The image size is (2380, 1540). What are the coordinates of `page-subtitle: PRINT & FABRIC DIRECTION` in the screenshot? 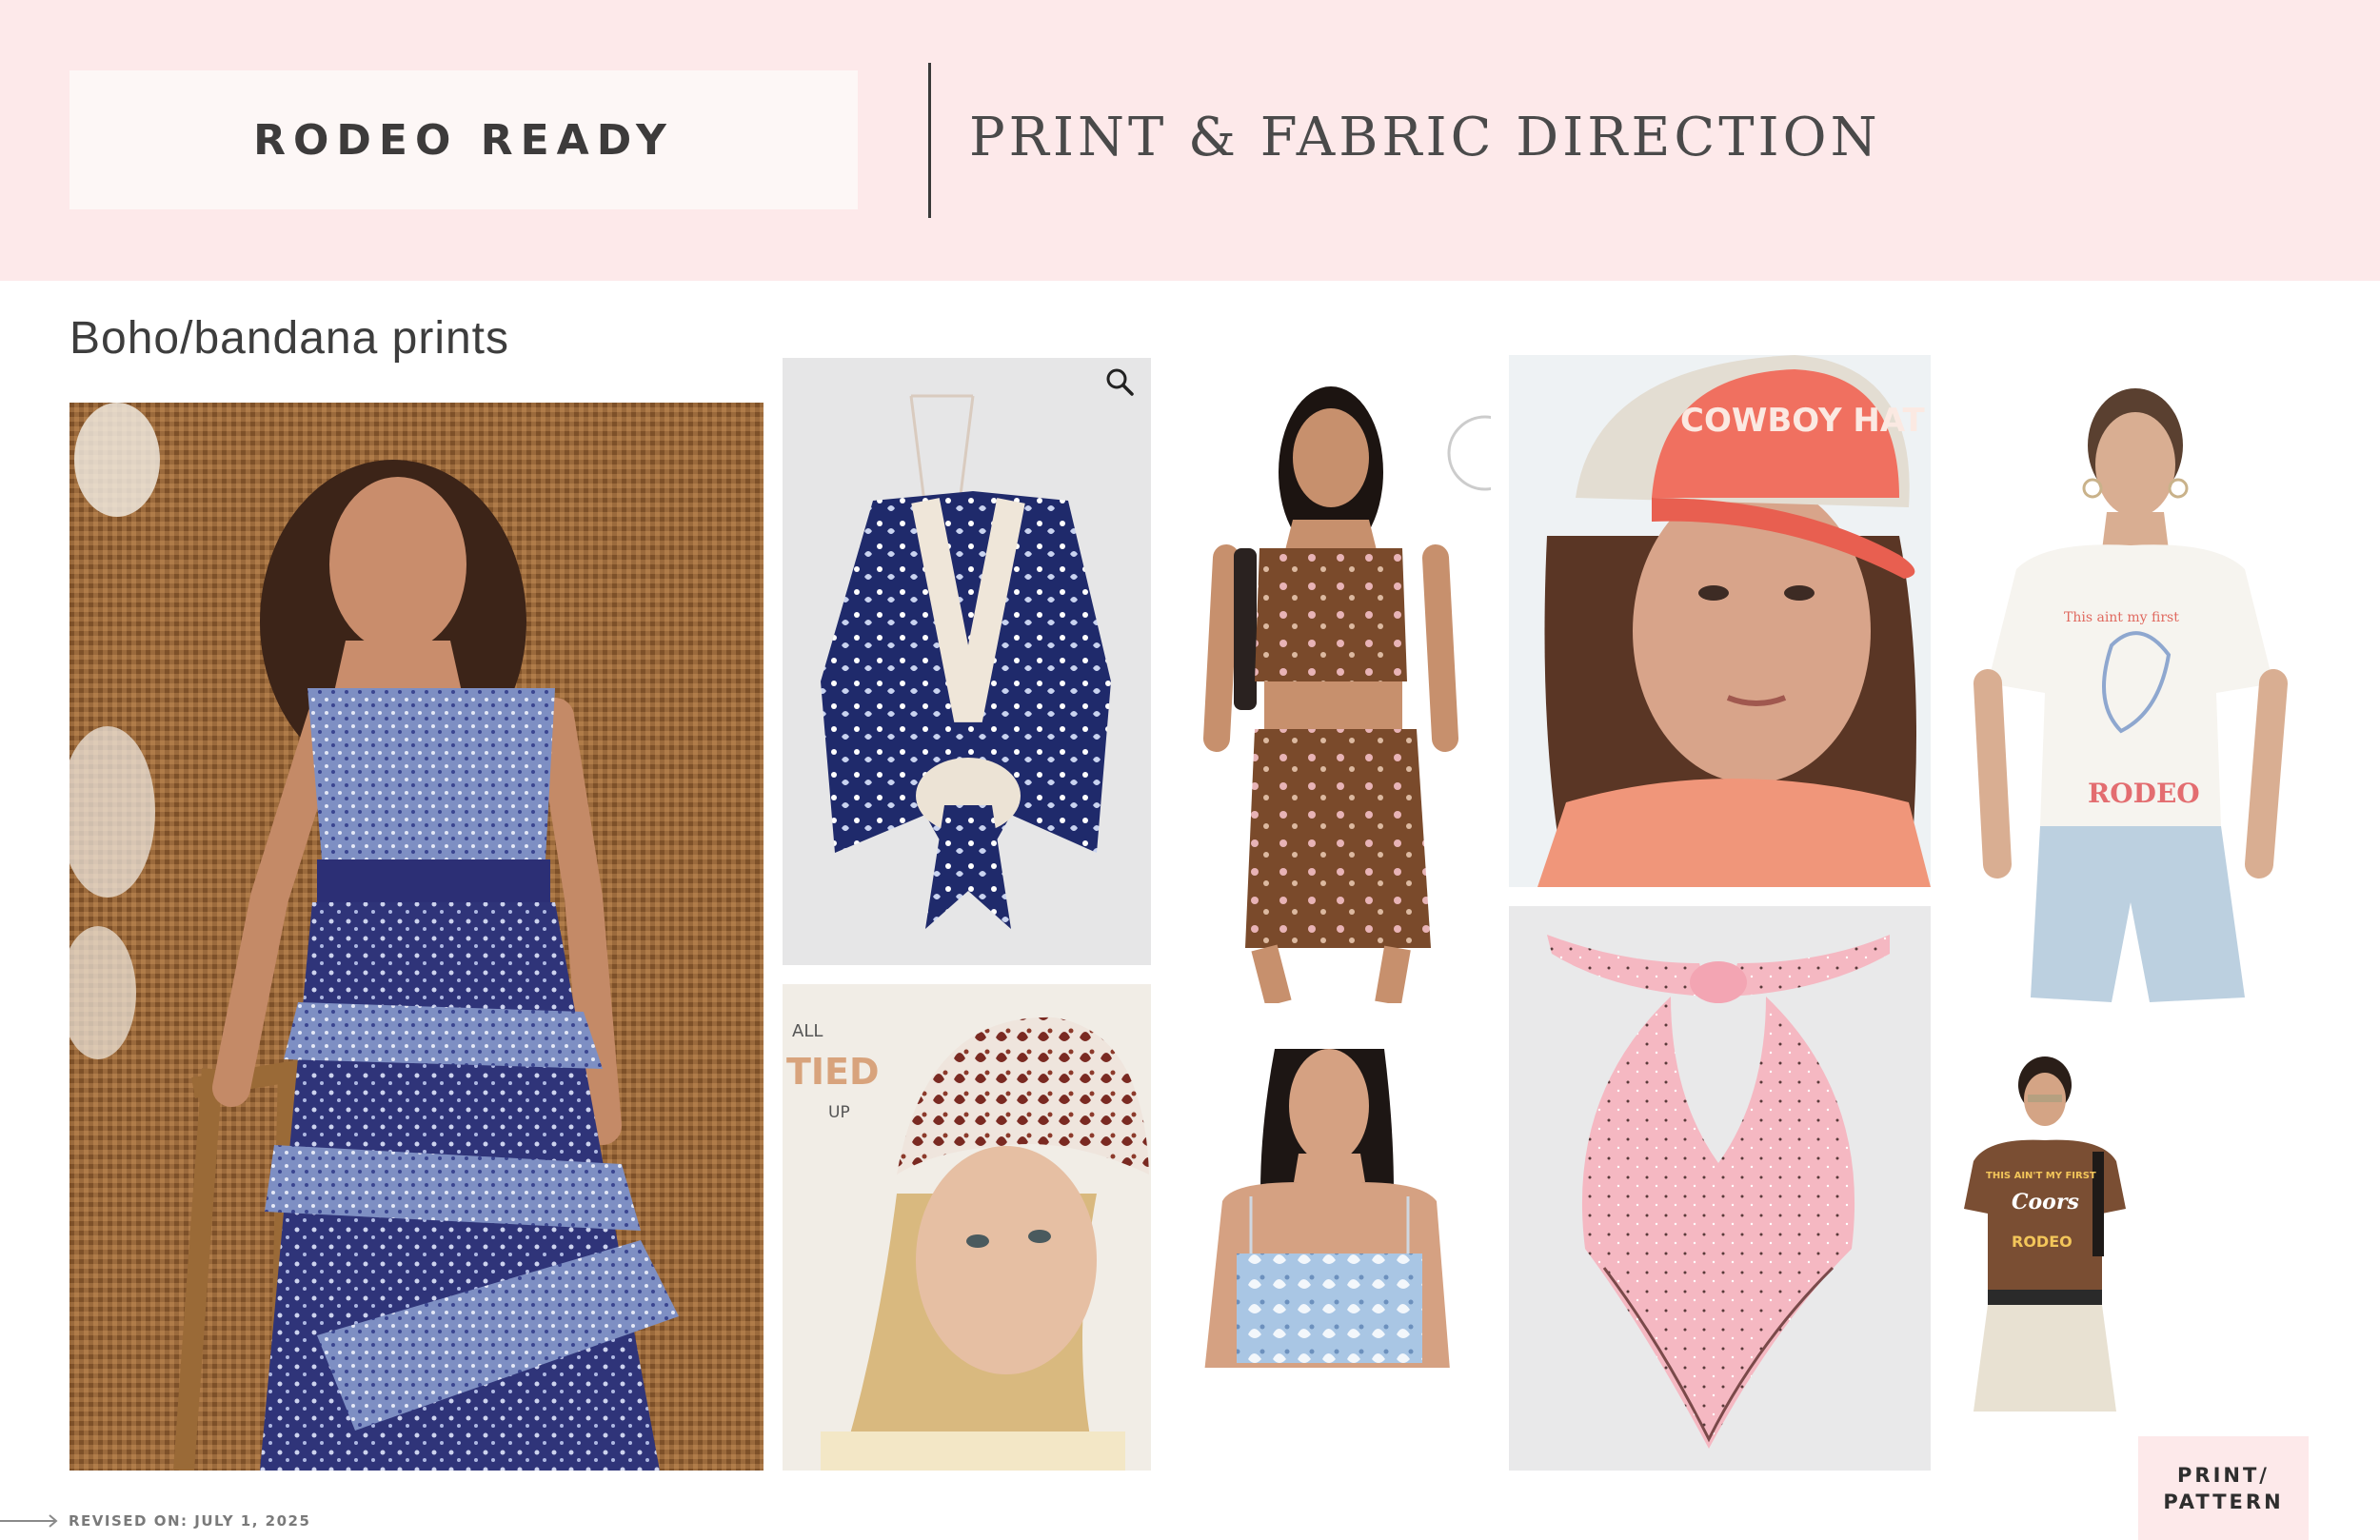 It's located at (1425, 137).